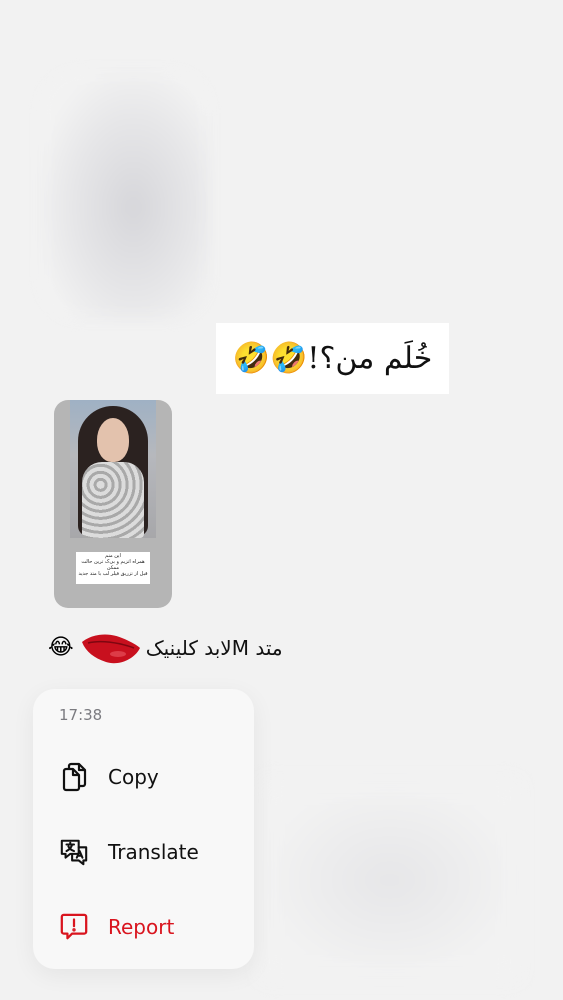  I want to click on story-caption-line: قبل از تزریق فیلر لب با متد جدید, so click(113, 574).